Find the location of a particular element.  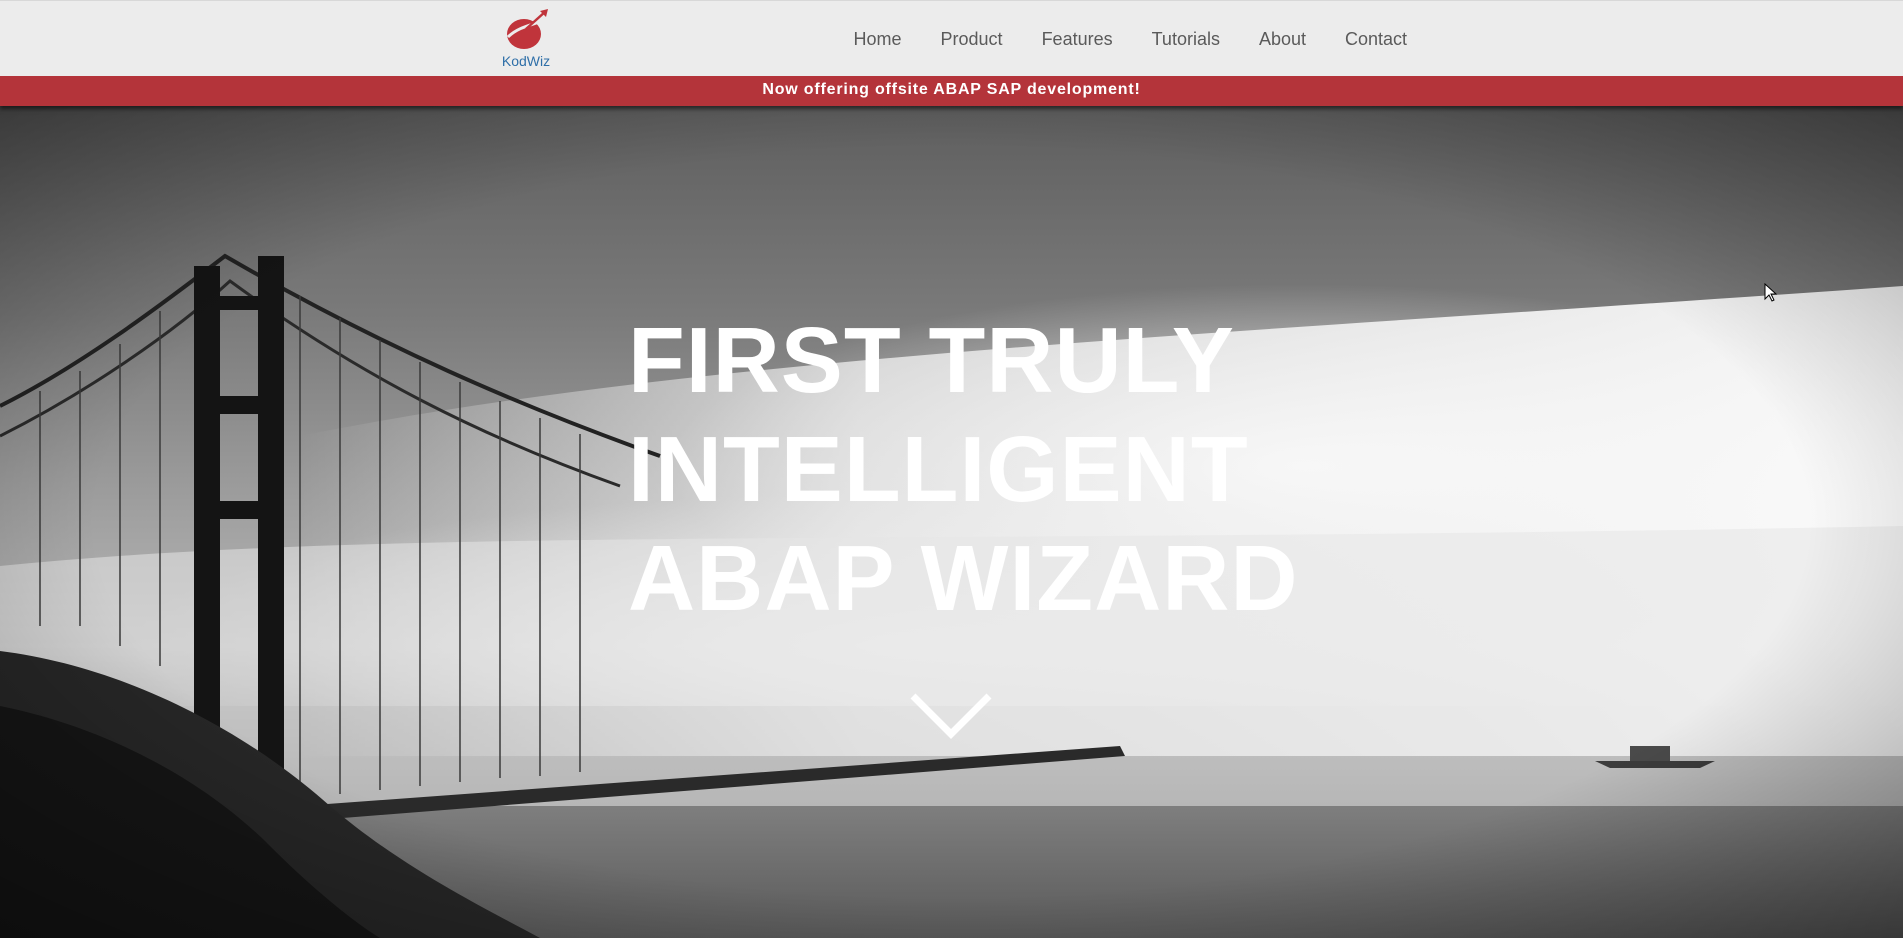

hero-headline: FIRST TRULY INTELLIGENT ABAP WIZARD is located at coordinates (963, 469).